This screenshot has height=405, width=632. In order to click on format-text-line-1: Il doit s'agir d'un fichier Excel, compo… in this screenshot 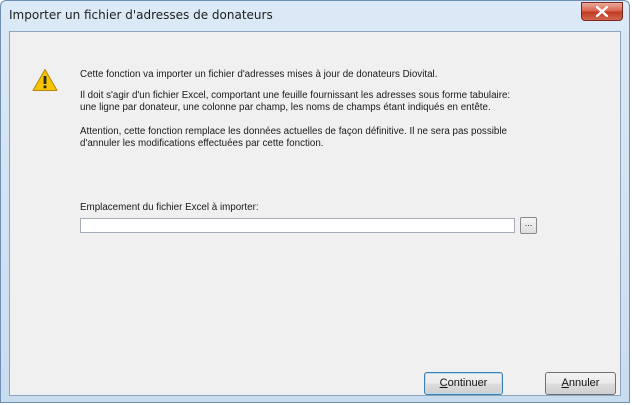, I will do `click(295, 95)`.